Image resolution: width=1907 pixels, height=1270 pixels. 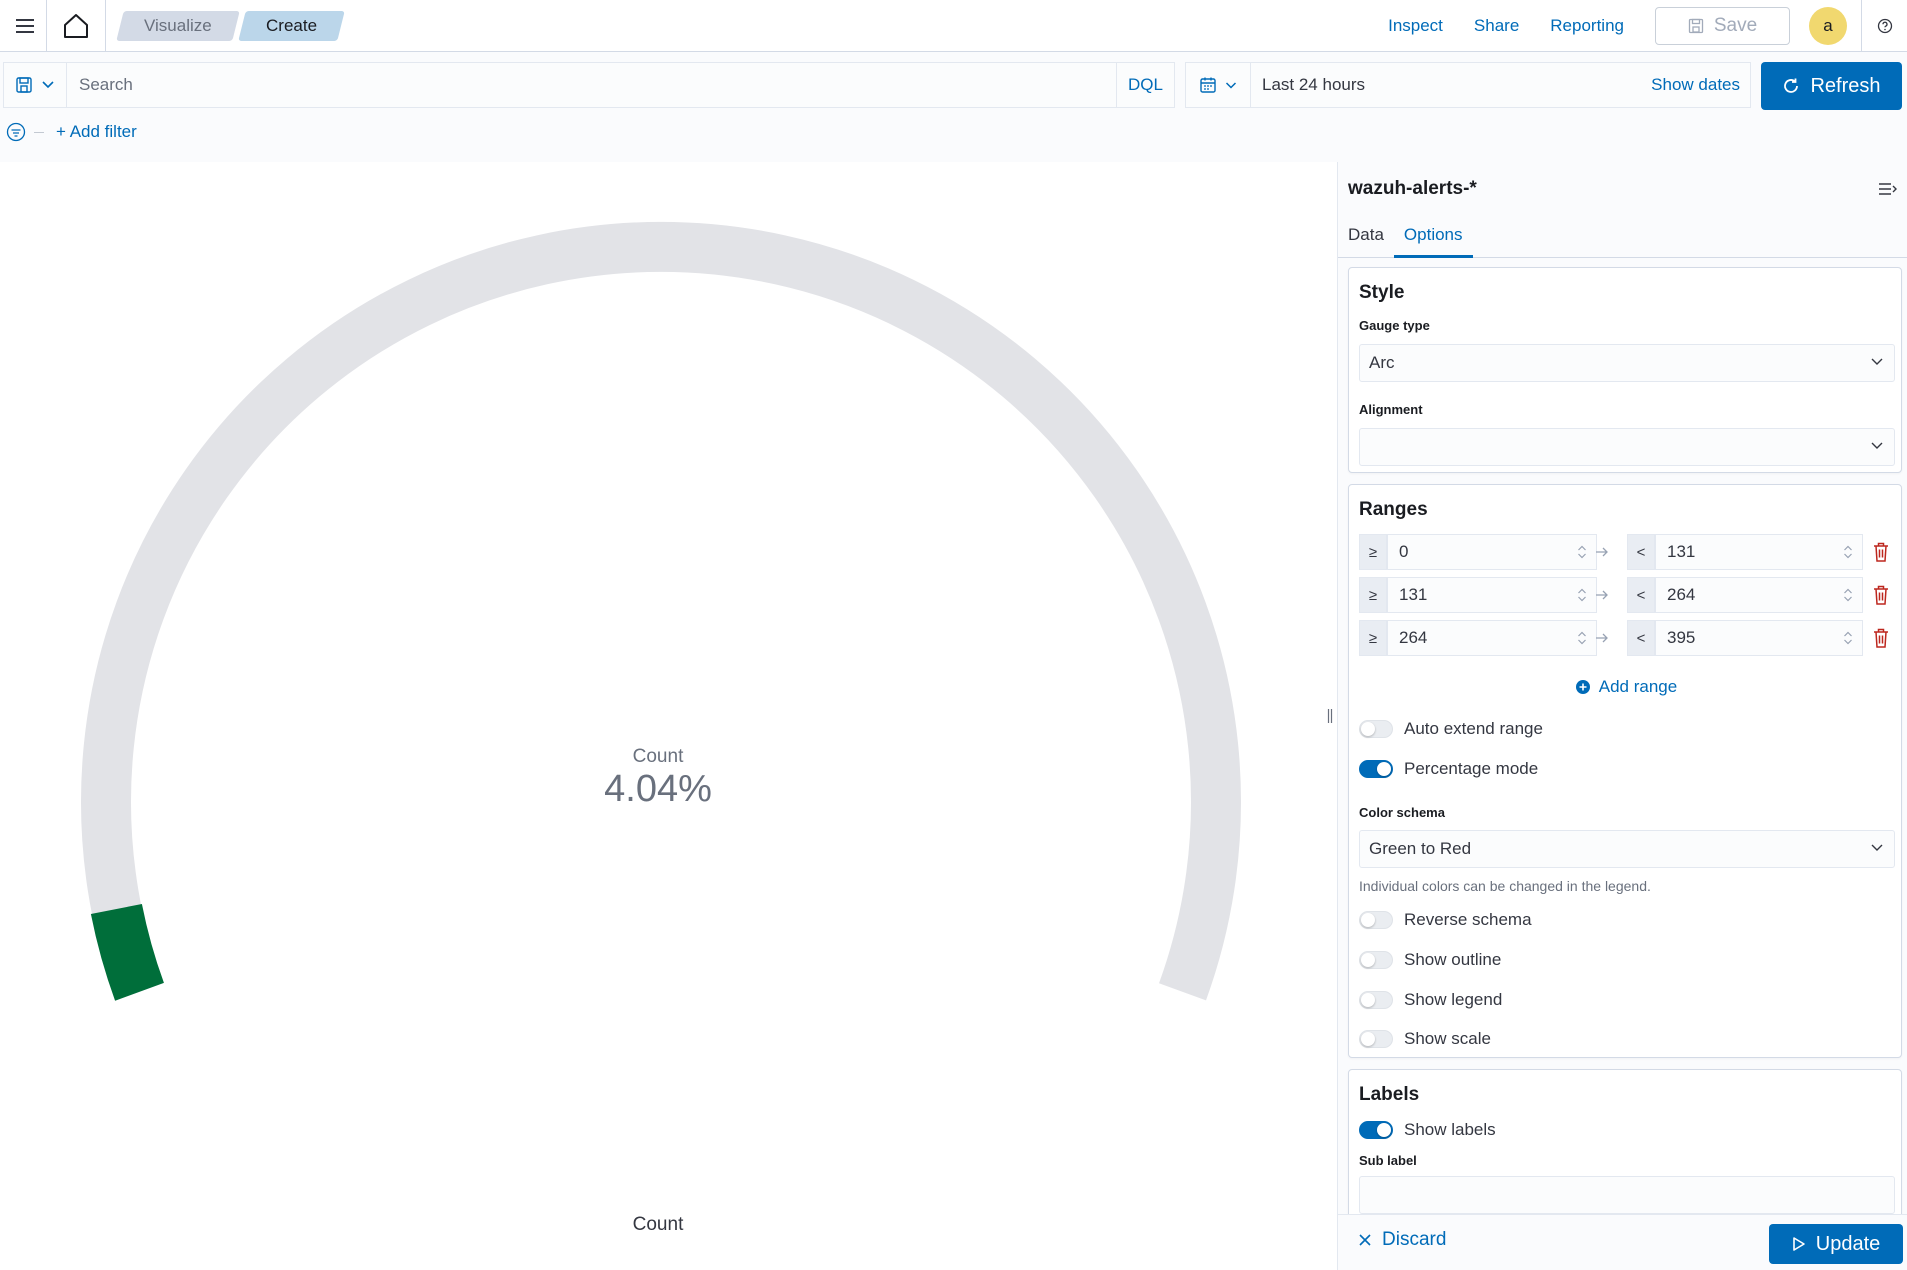 What do you see at coordinates (105, 26) in the screenshot?
I see `header-divider` at bounding box center [105, 26].